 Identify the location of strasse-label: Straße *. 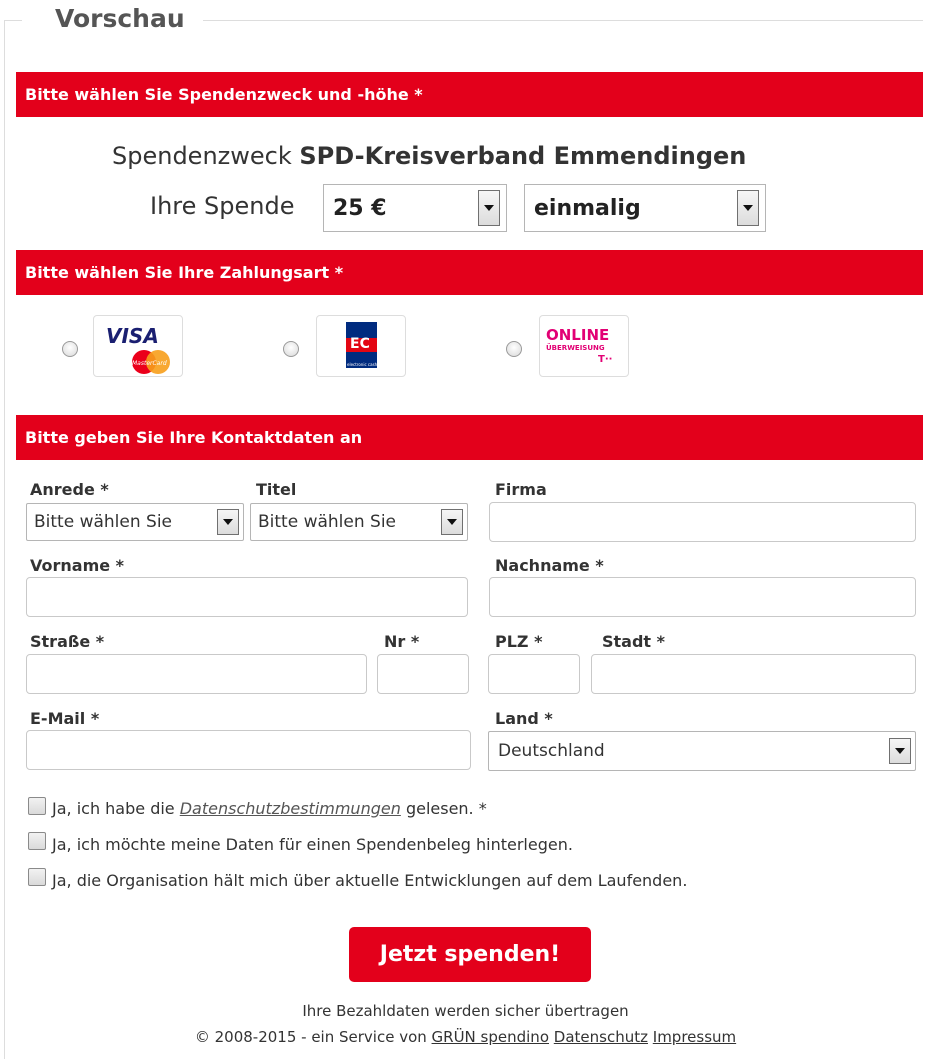
(67, 641).